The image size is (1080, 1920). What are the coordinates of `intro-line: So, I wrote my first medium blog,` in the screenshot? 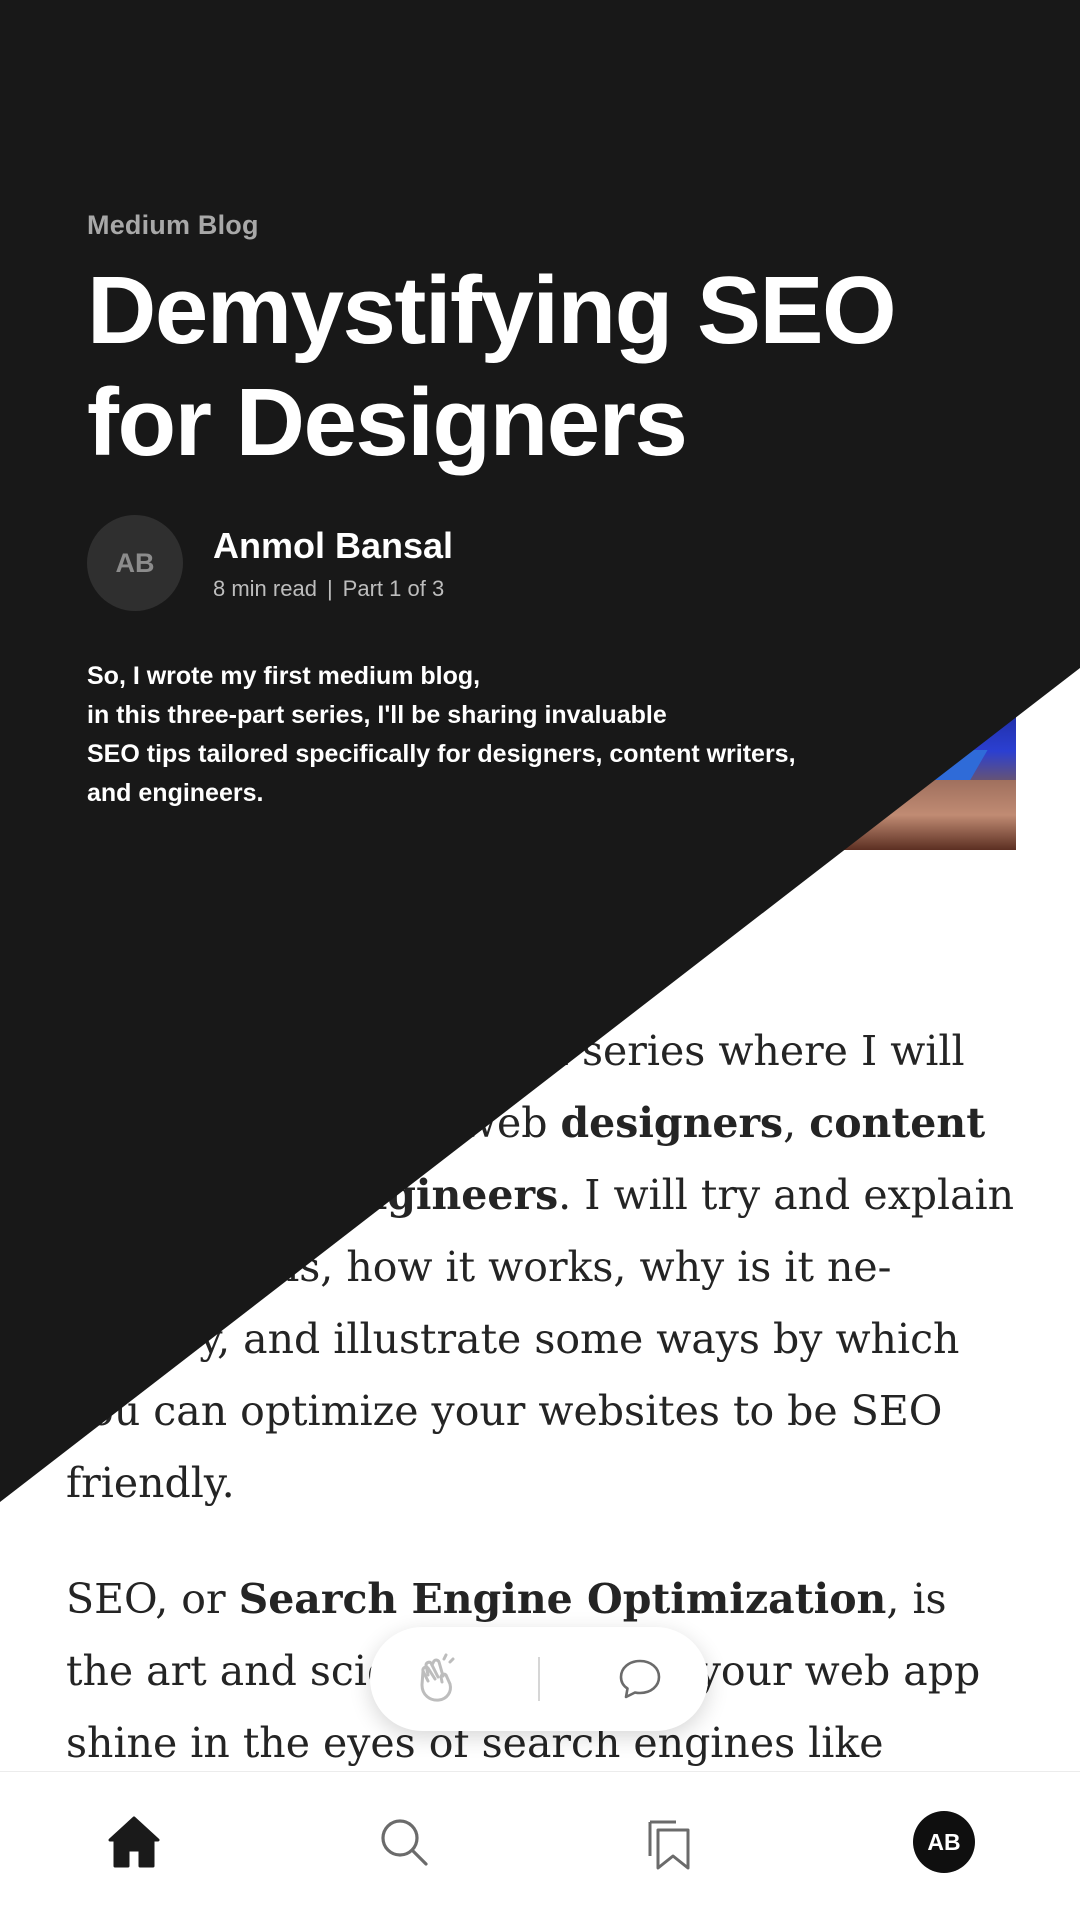 It's located at (284, 676).